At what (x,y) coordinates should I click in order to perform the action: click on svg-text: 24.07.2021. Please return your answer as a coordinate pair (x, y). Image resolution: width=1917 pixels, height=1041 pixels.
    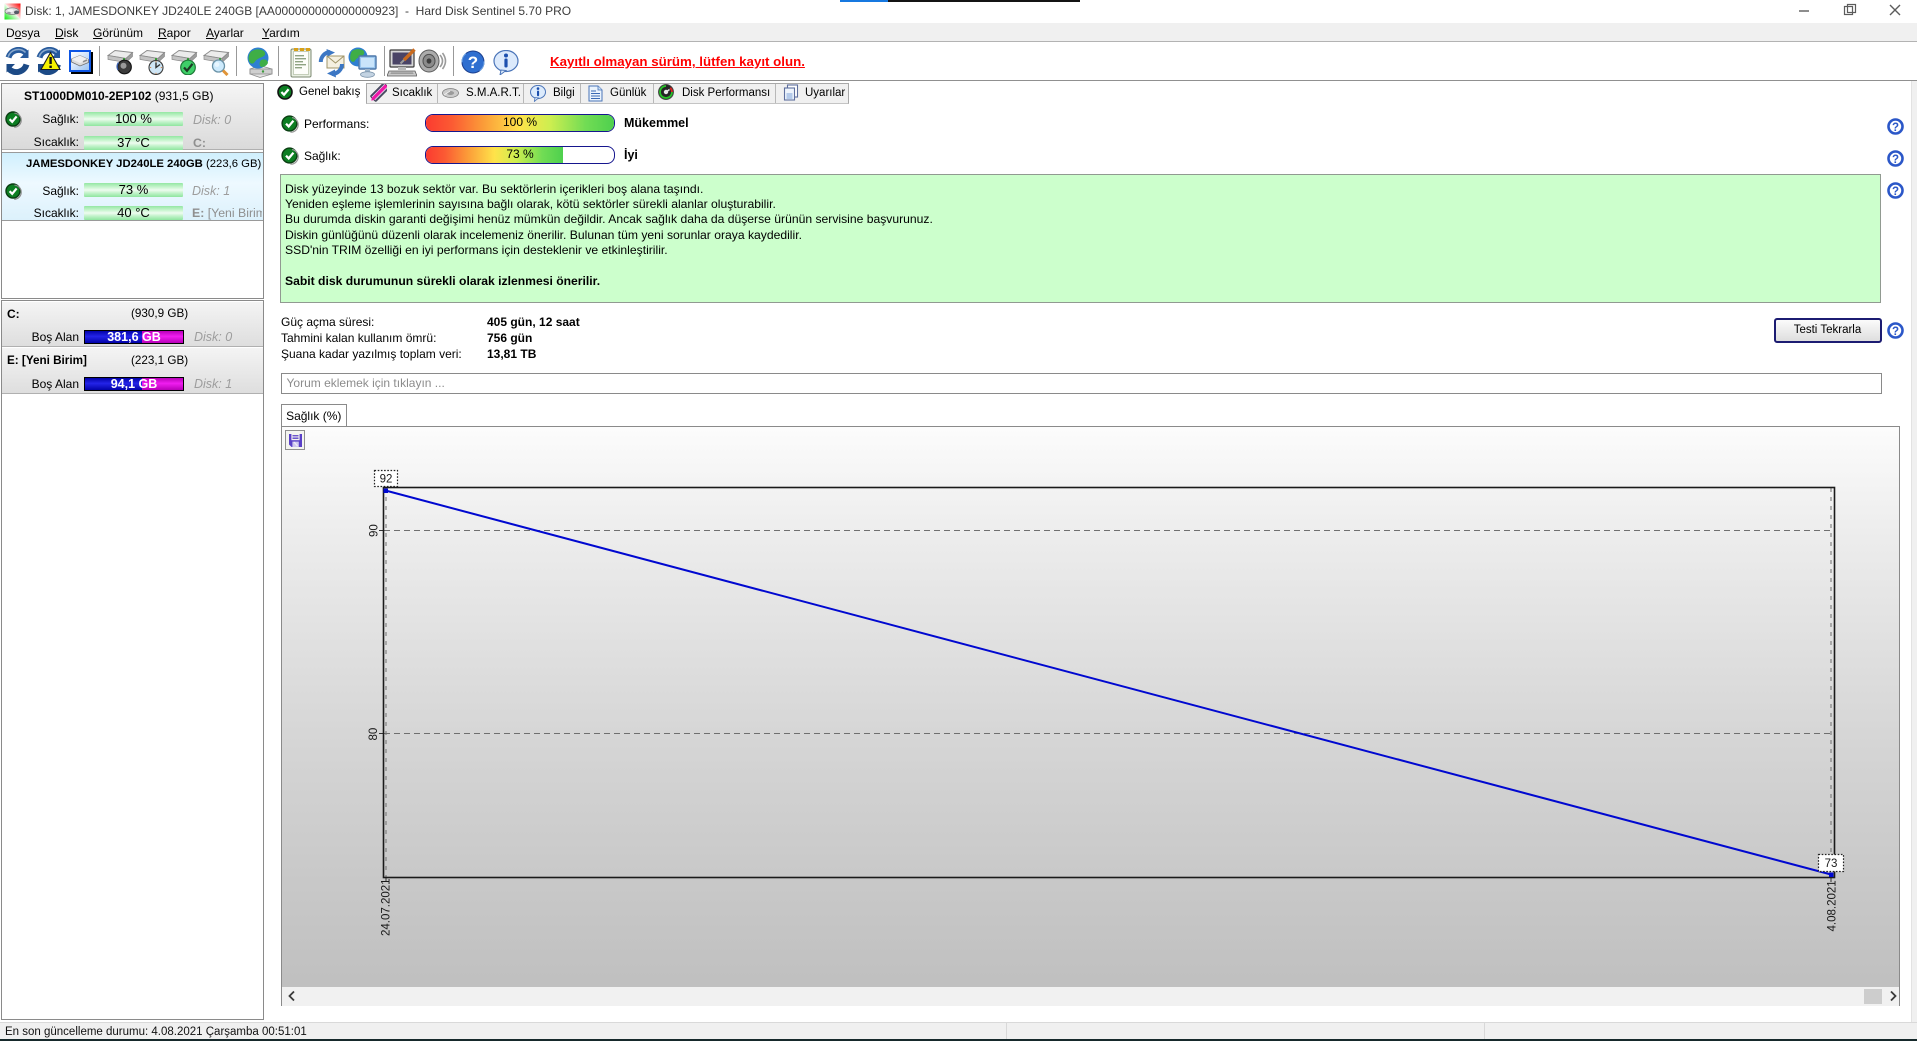
    Looking at the image, I should click on (387, 907).